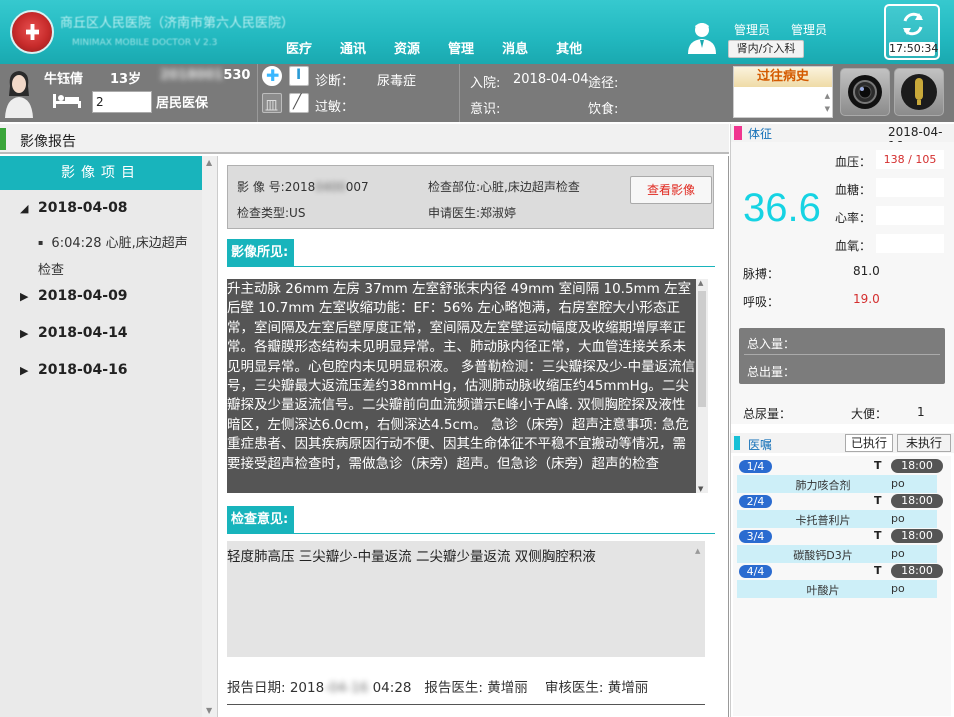  Describe the element at coordinates (112, 241) in the screenshot. I see `imaging-item: 6:04:28 心脏,床边超声` at that location.